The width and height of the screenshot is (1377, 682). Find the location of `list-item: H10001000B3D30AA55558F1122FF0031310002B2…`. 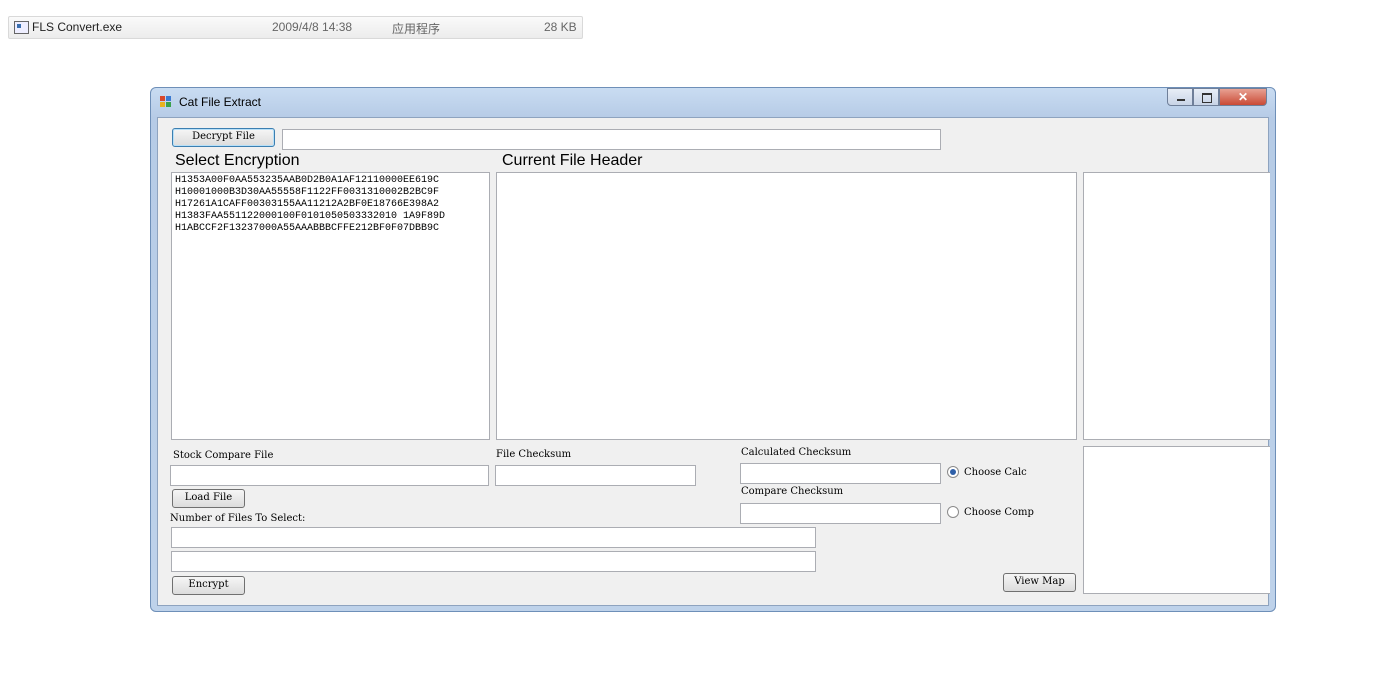

list-item: H10001000B3D30AA55558F1122FF0031310002B2… is located at coordinates (330, 193).